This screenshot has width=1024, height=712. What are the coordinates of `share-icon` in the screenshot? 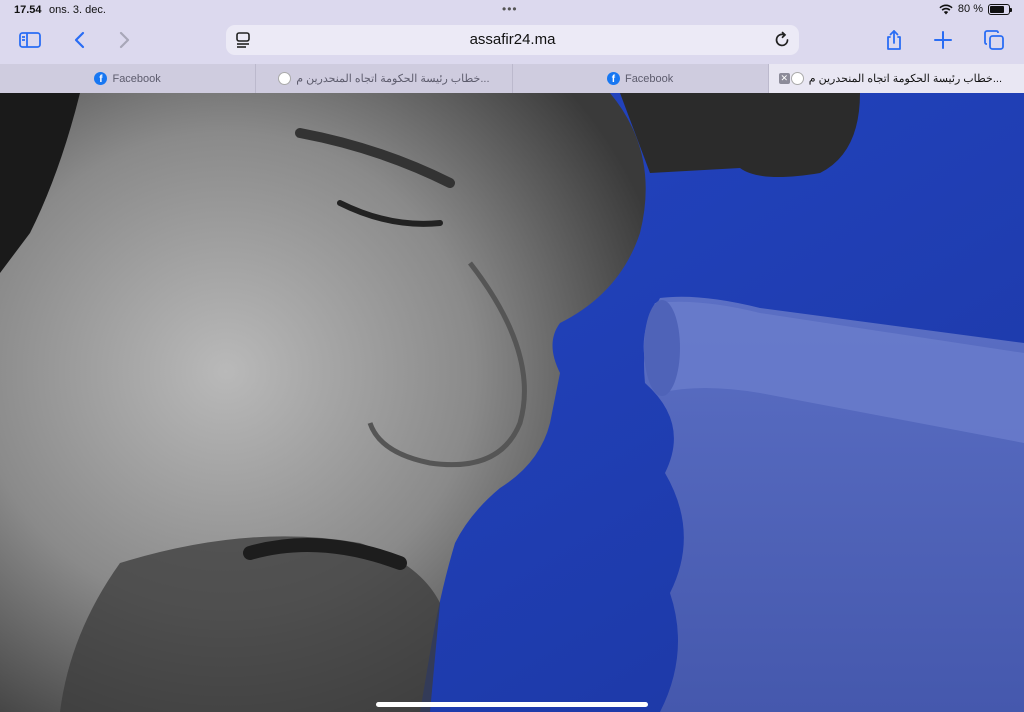 It's located at (894, 40).